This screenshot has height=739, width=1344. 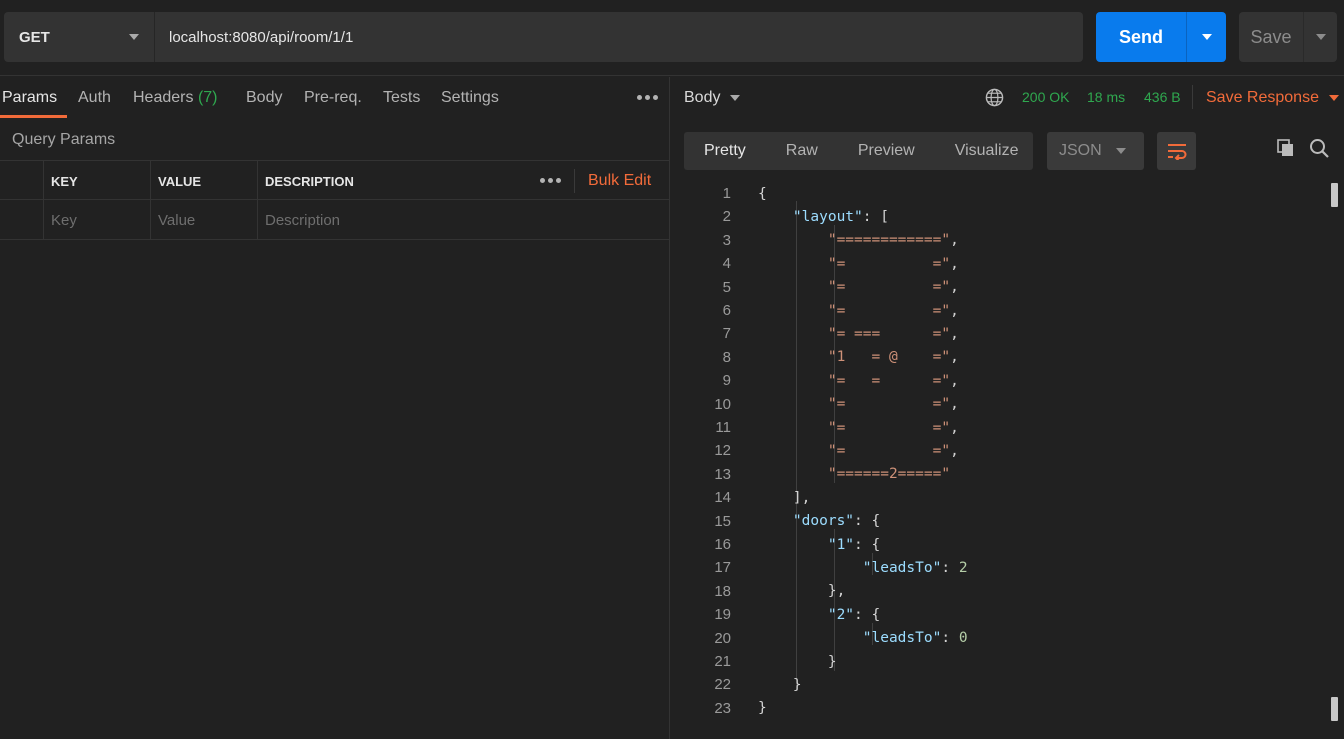 What do you see at coordinates (1176, 151) in the screenshot?
I see `wrap-lines-button` at bounding box center [1176, 151].